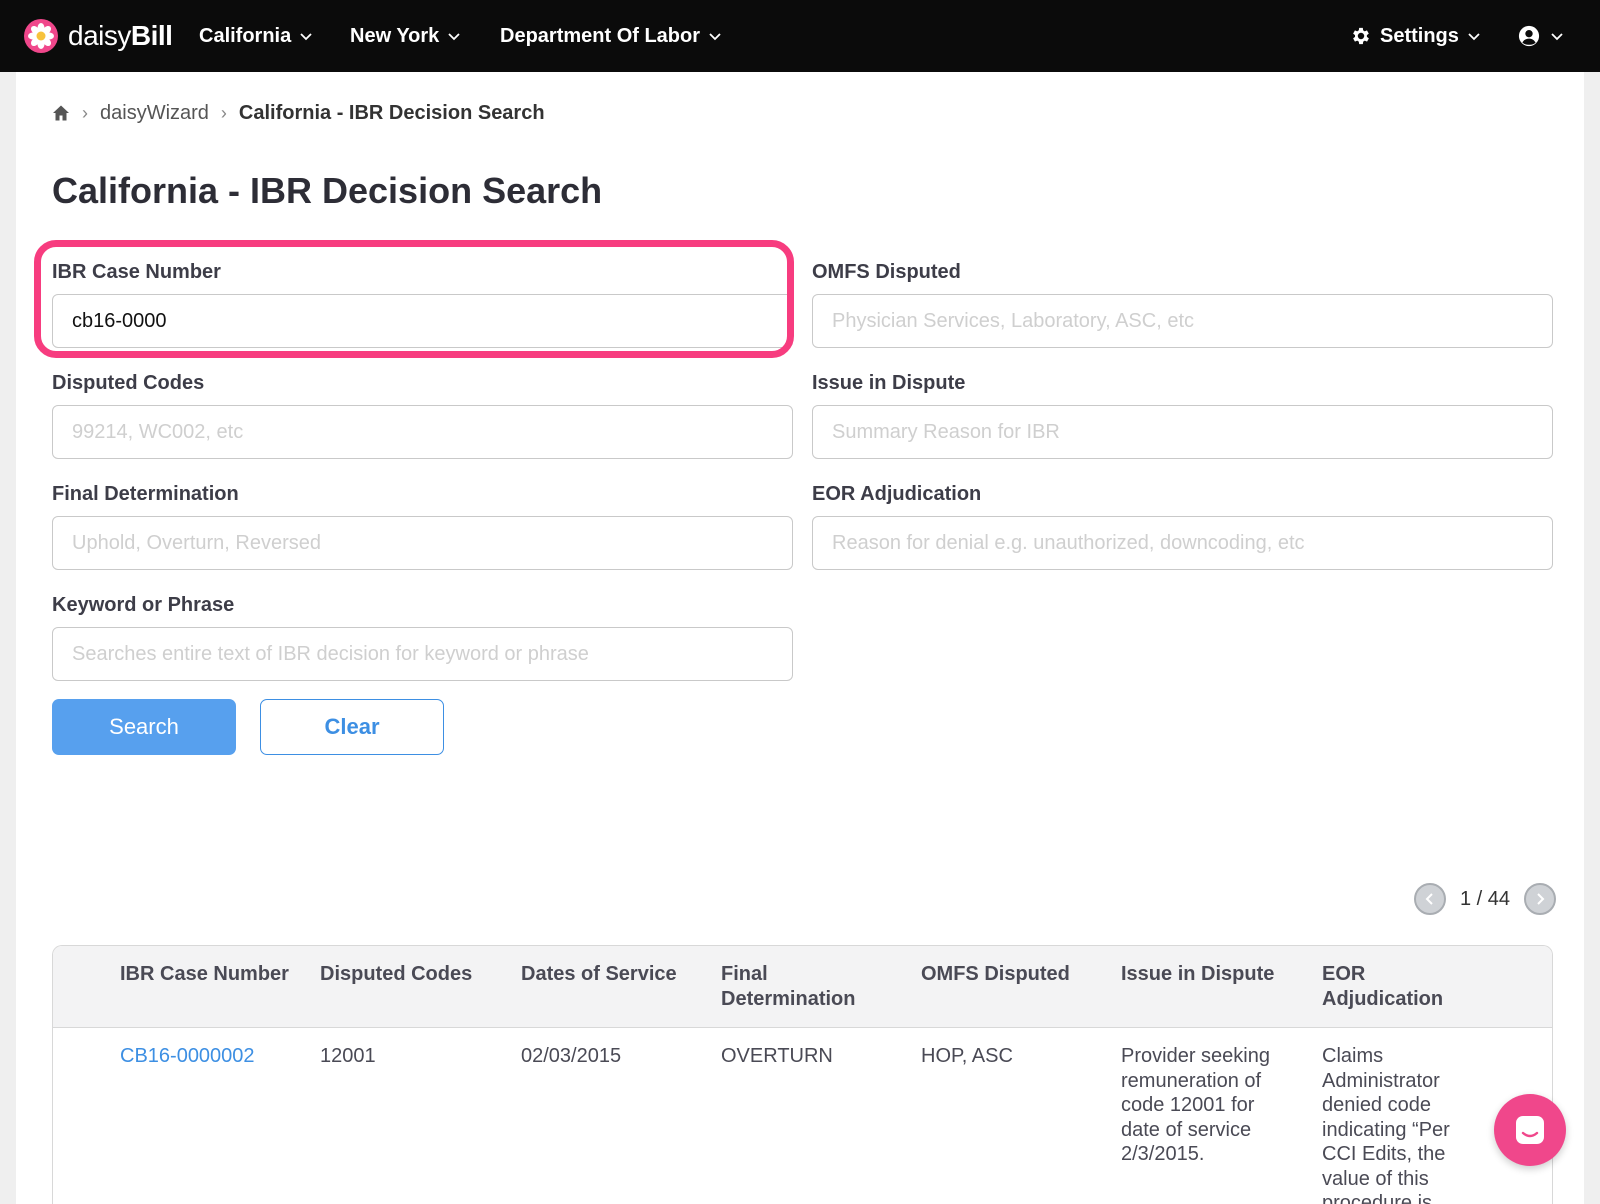 This screenshot has width=1600, height=1204. I want to click on ibr-case-number-input, so click(422, 321).